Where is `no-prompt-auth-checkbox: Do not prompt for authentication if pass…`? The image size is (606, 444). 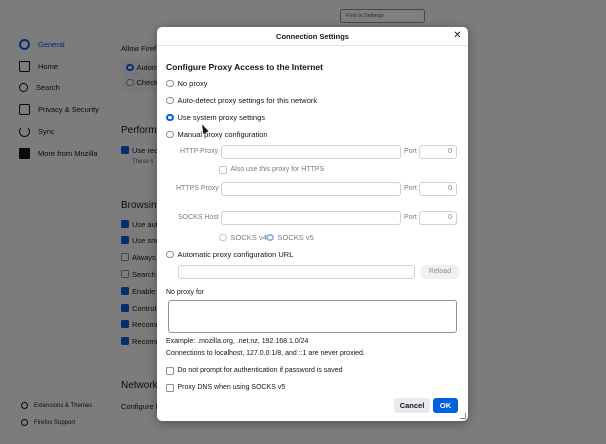 no-prompt-auth-checkbox: Do not prompt for authentication if pass… is located at coordinates (254, 371).